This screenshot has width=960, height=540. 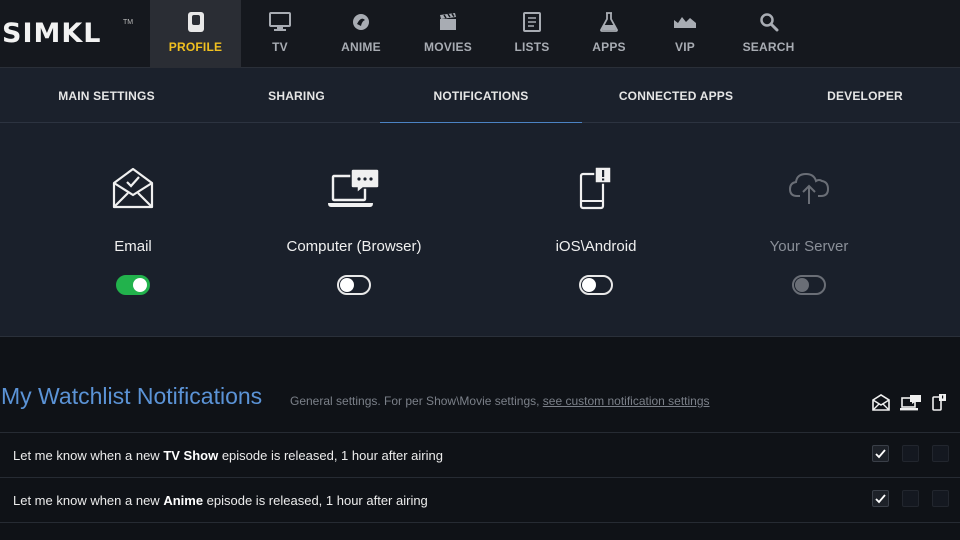 What do you see at coordinates (132, 396) in the screenshot?
I see `section-title: My Watchlist Notifications` at bounding box center [132, 396].